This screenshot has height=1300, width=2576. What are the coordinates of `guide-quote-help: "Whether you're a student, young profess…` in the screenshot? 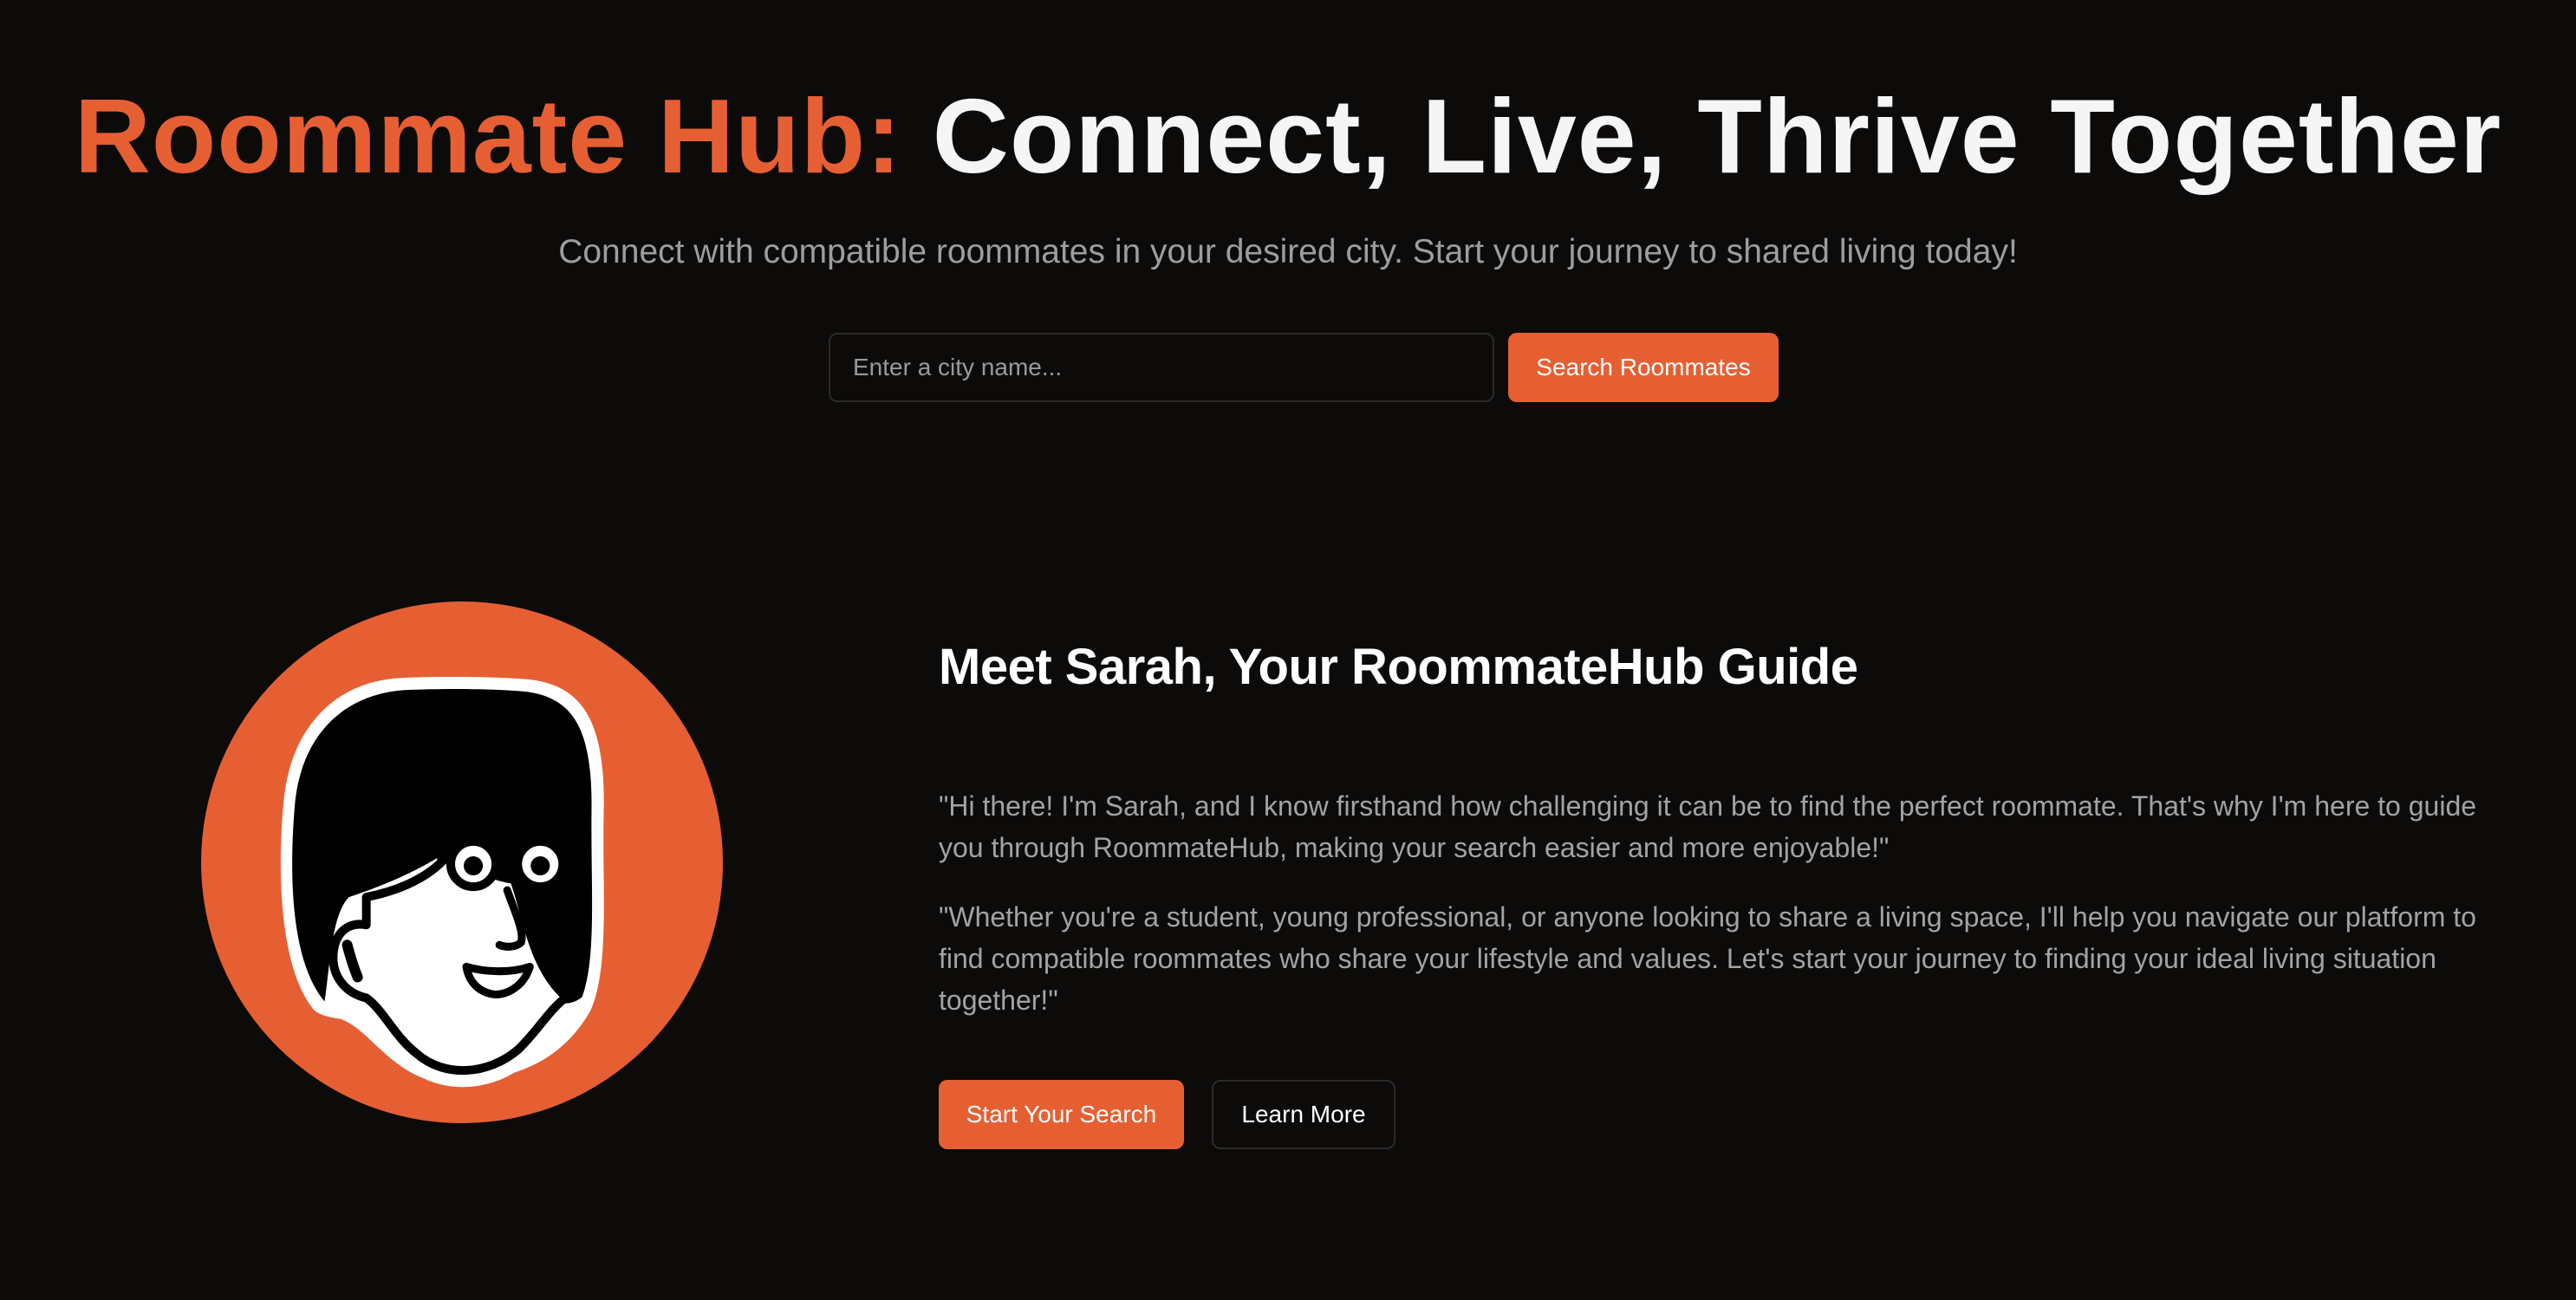 It's located at (1707, 958).